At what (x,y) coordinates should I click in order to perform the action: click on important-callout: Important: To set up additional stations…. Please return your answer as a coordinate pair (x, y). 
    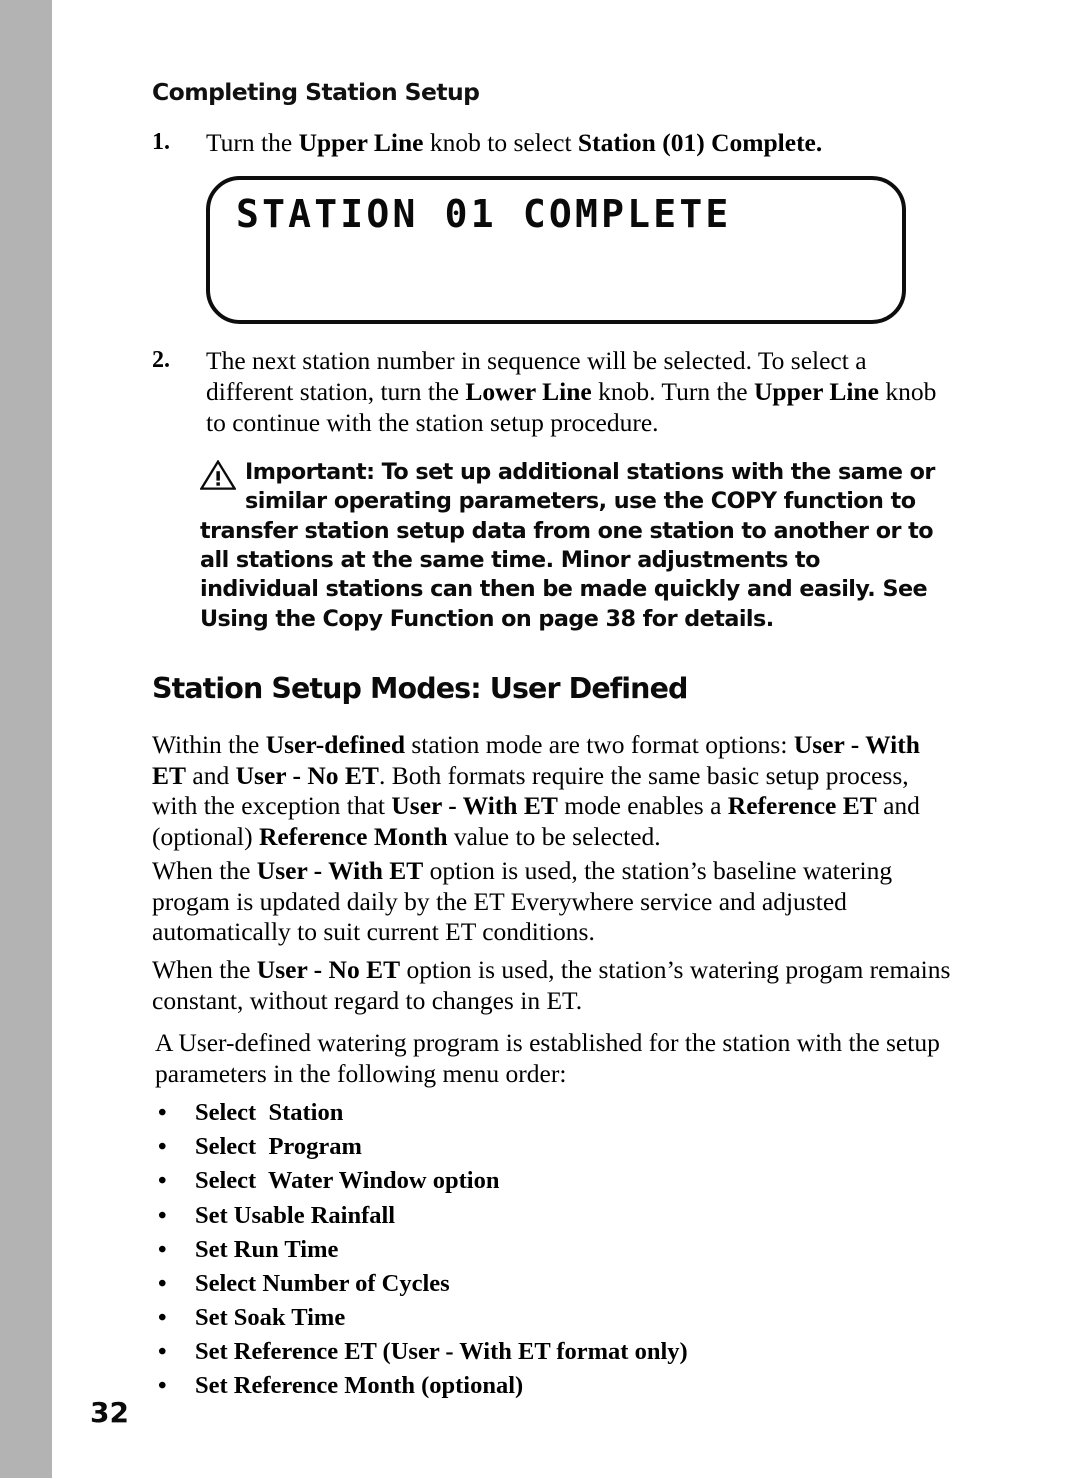
    Looking at the image, I should click on (571, 546).